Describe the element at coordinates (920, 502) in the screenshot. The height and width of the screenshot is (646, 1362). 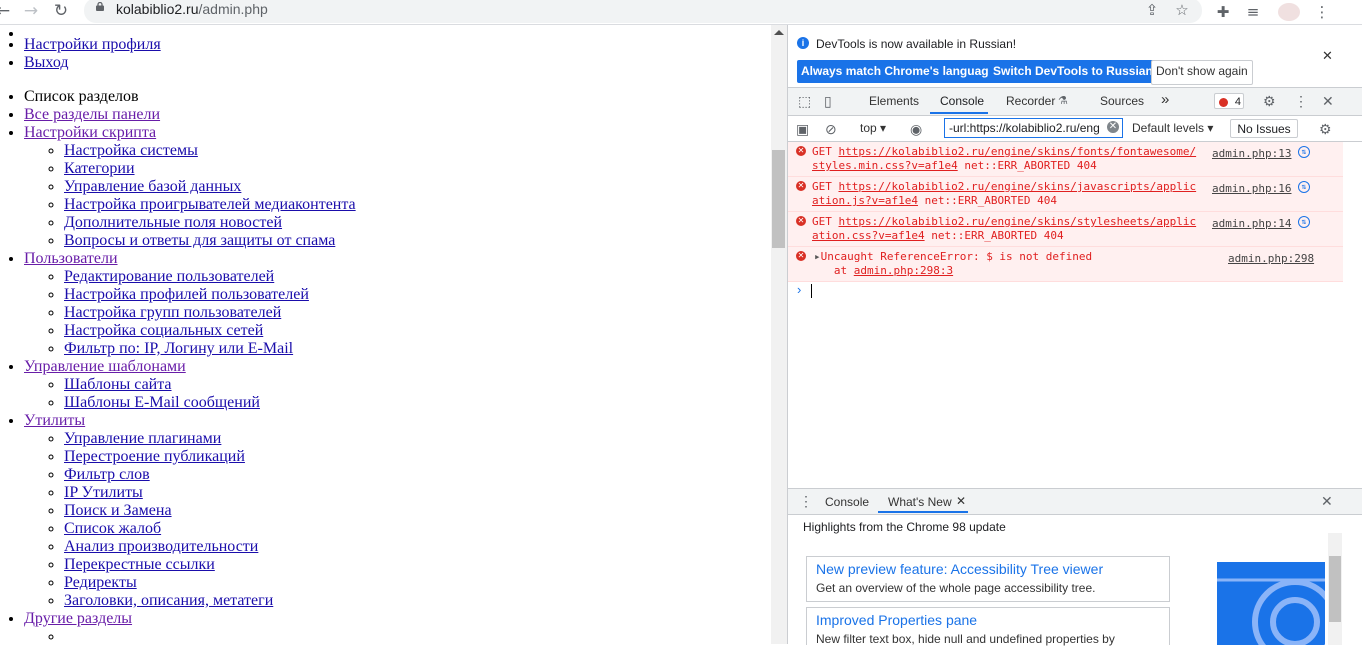
I see `drawer-tab-whats-new: What's New` at that location.